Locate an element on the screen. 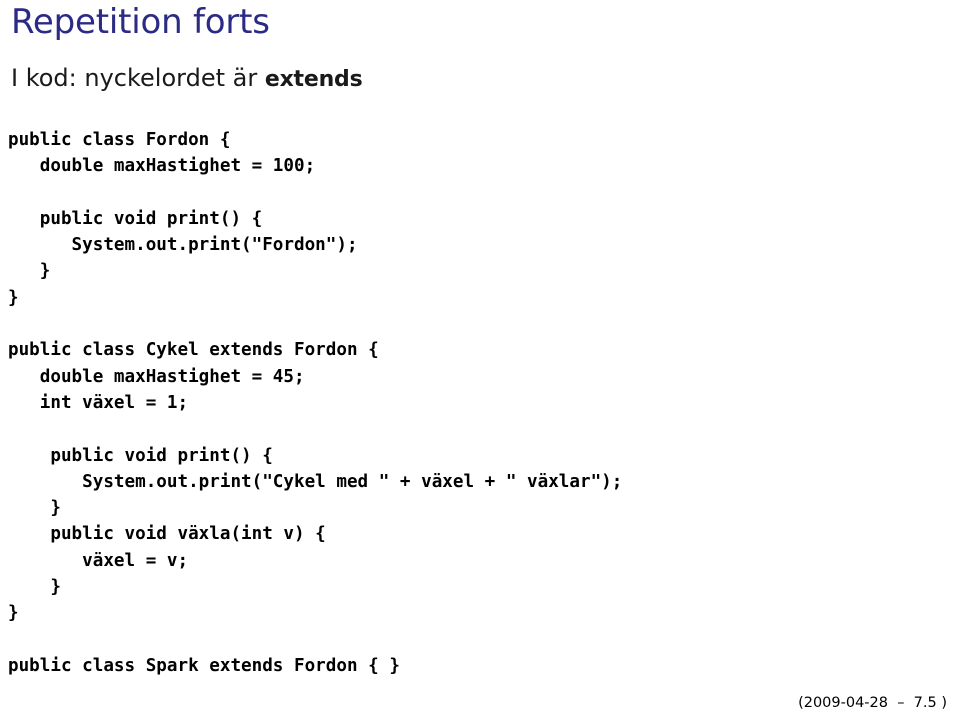 This screenshot has height=717, width=959. code-line: public void växla(int v) { is located at coordinates (167, 534).